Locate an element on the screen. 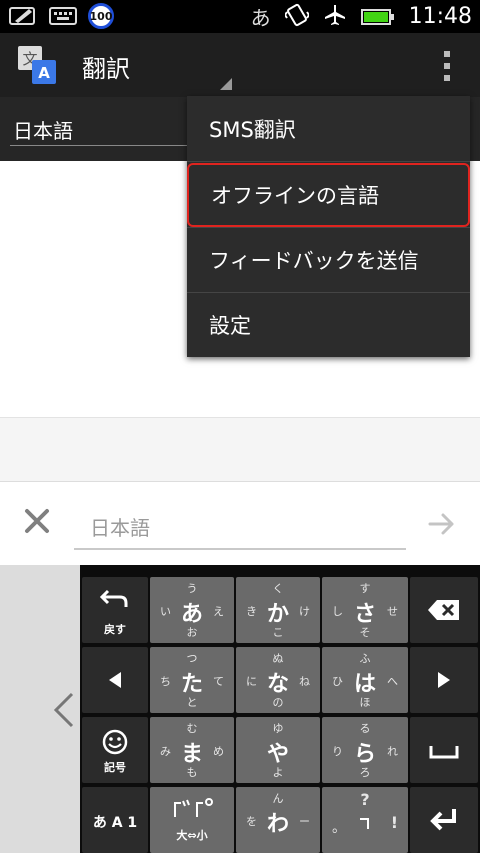  key-na-top: ぬ is located at coordinates (278, 658).